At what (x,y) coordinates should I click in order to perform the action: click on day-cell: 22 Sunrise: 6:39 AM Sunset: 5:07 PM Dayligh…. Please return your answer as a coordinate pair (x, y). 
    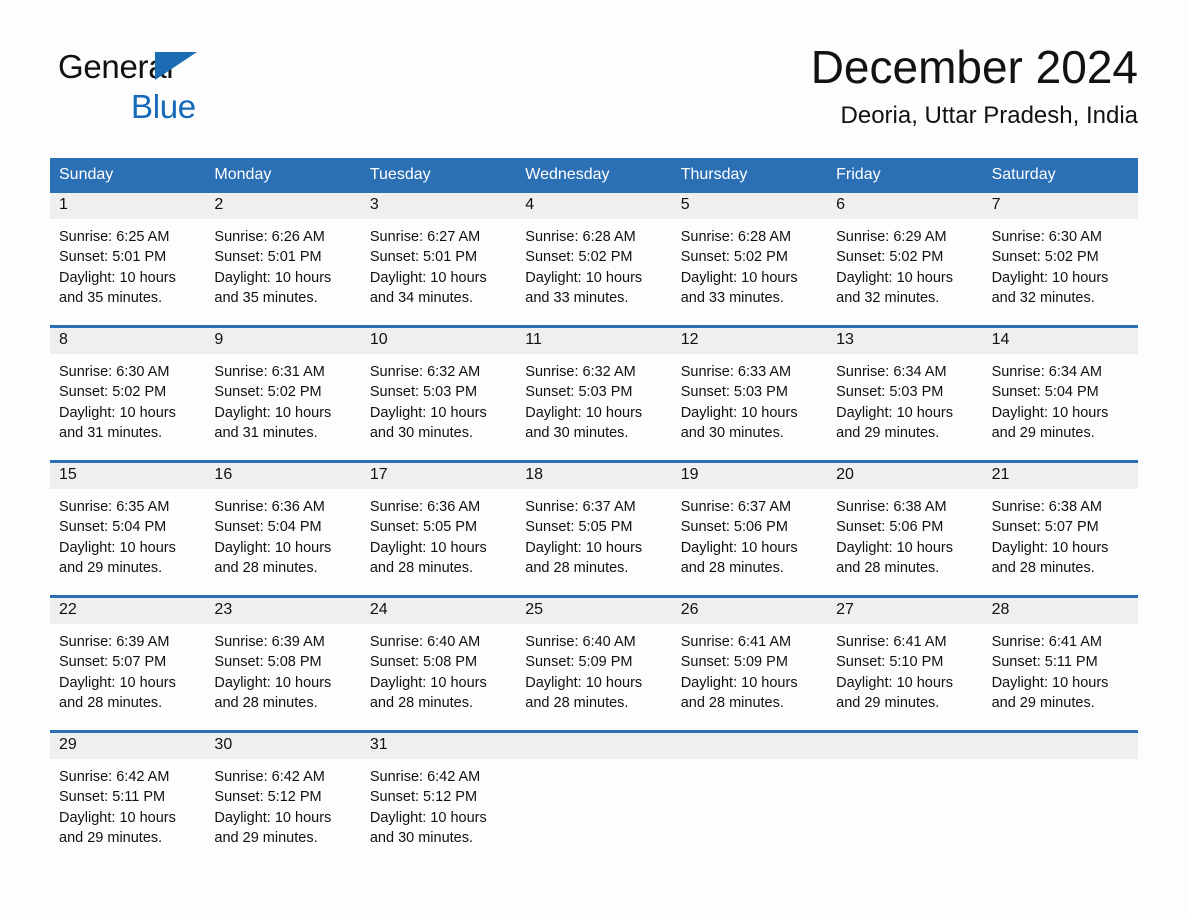
    Looking at the image, I should click on (128, 664).